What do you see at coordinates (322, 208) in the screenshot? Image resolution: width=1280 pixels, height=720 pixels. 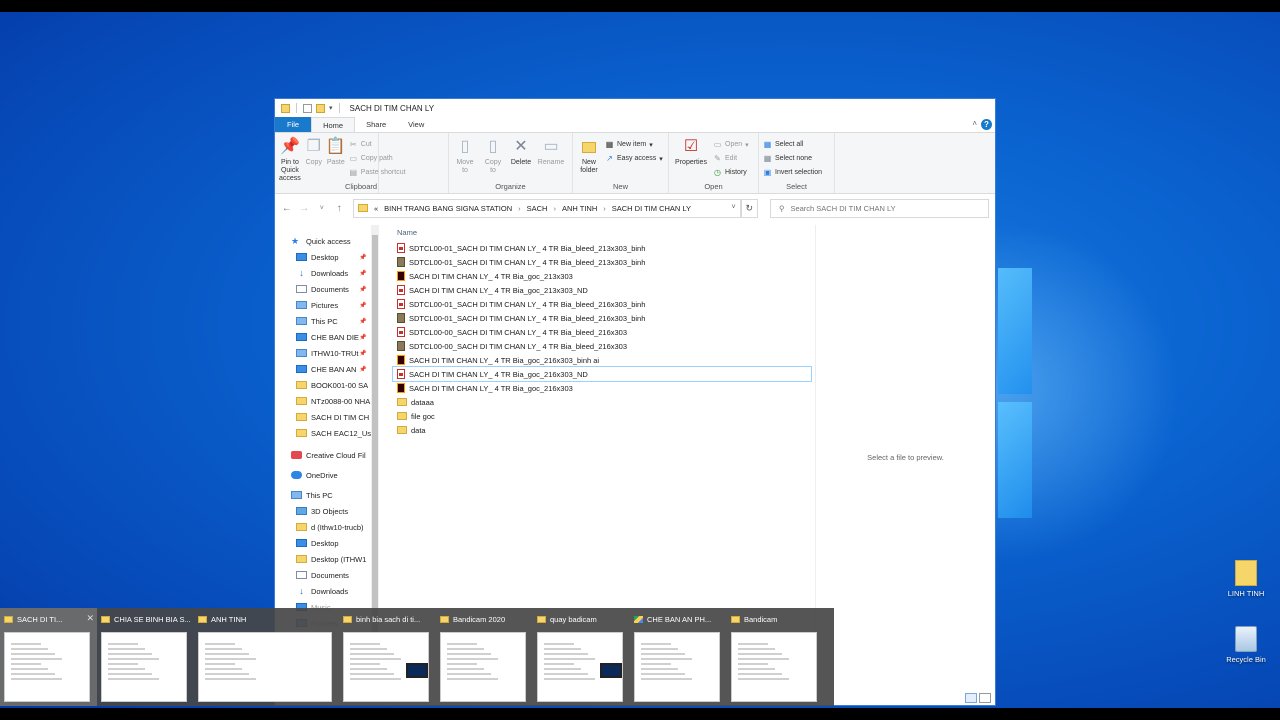 I see `recent-locations-icon: ˅` at bounding box center [322, 208].